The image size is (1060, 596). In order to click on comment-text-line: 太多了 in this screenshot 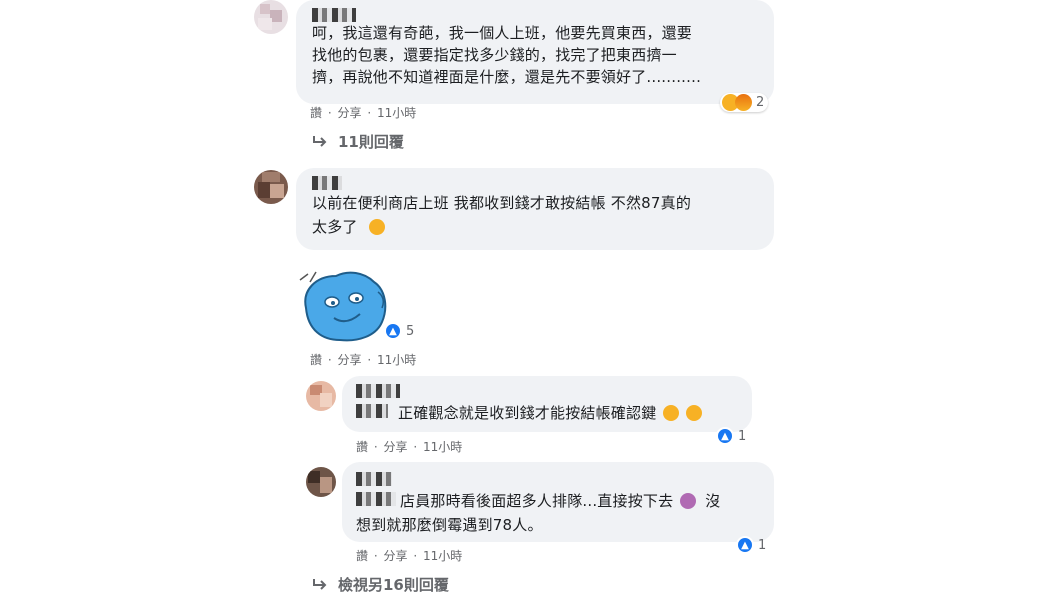, I will do `click(348, 227)`.